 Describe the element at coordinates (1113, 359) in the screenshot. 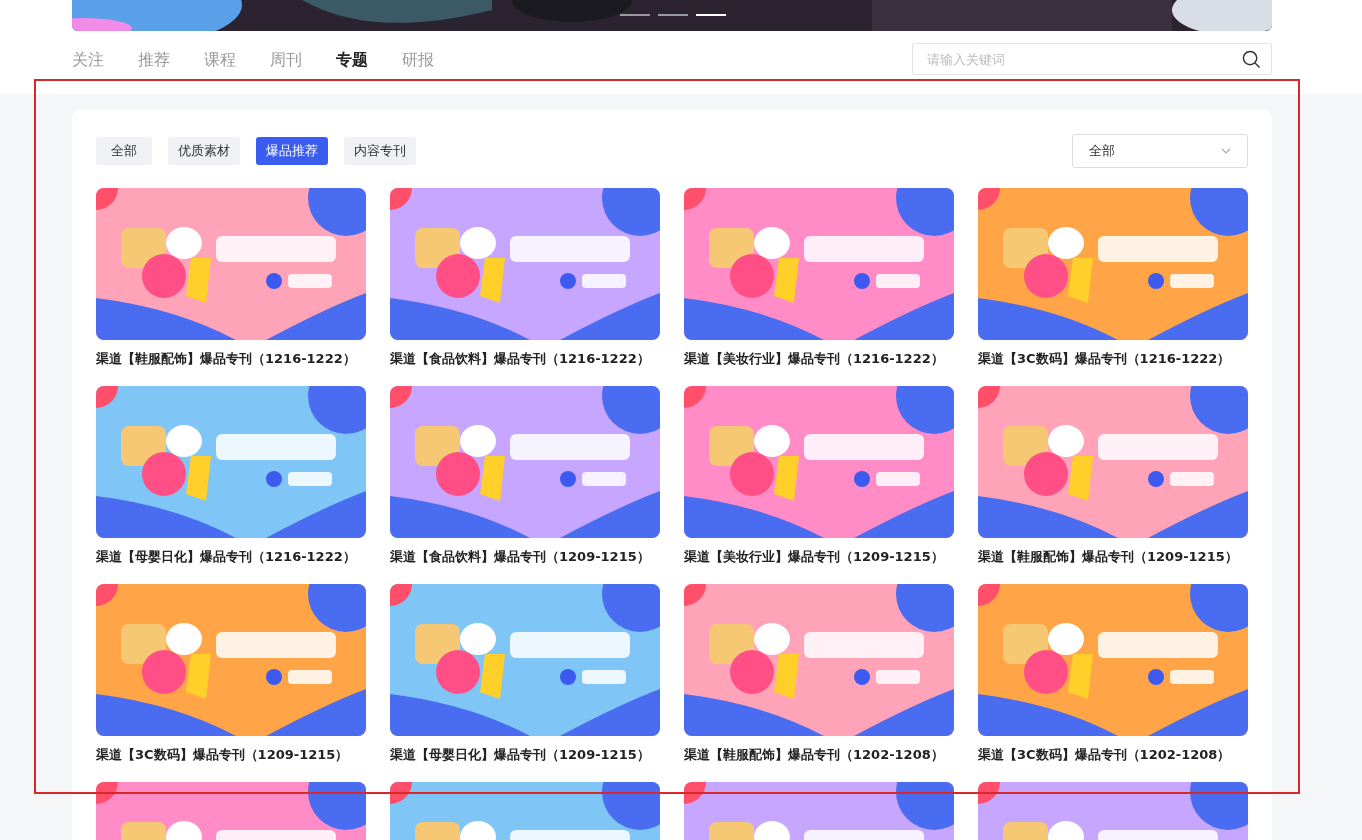

I see `card-title: 渠道【3C数码】爆品专刊（1216-1222）` at that location.